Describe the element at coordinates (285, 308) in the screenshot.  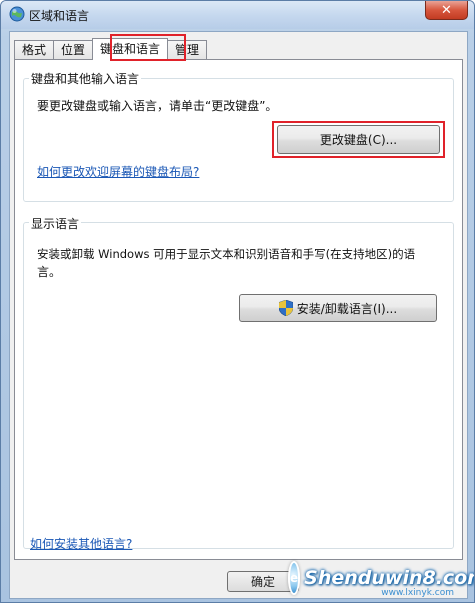
I see `uac-shield-icon` at that location.